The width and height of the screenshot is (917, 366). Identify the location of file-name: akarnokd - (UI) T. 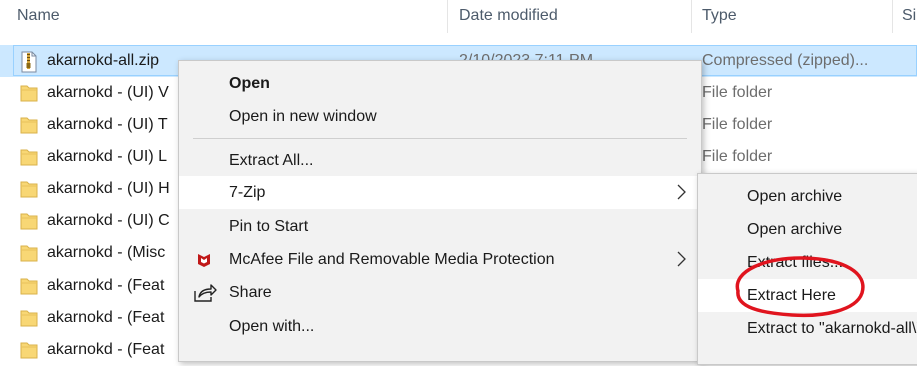
(107, 124).